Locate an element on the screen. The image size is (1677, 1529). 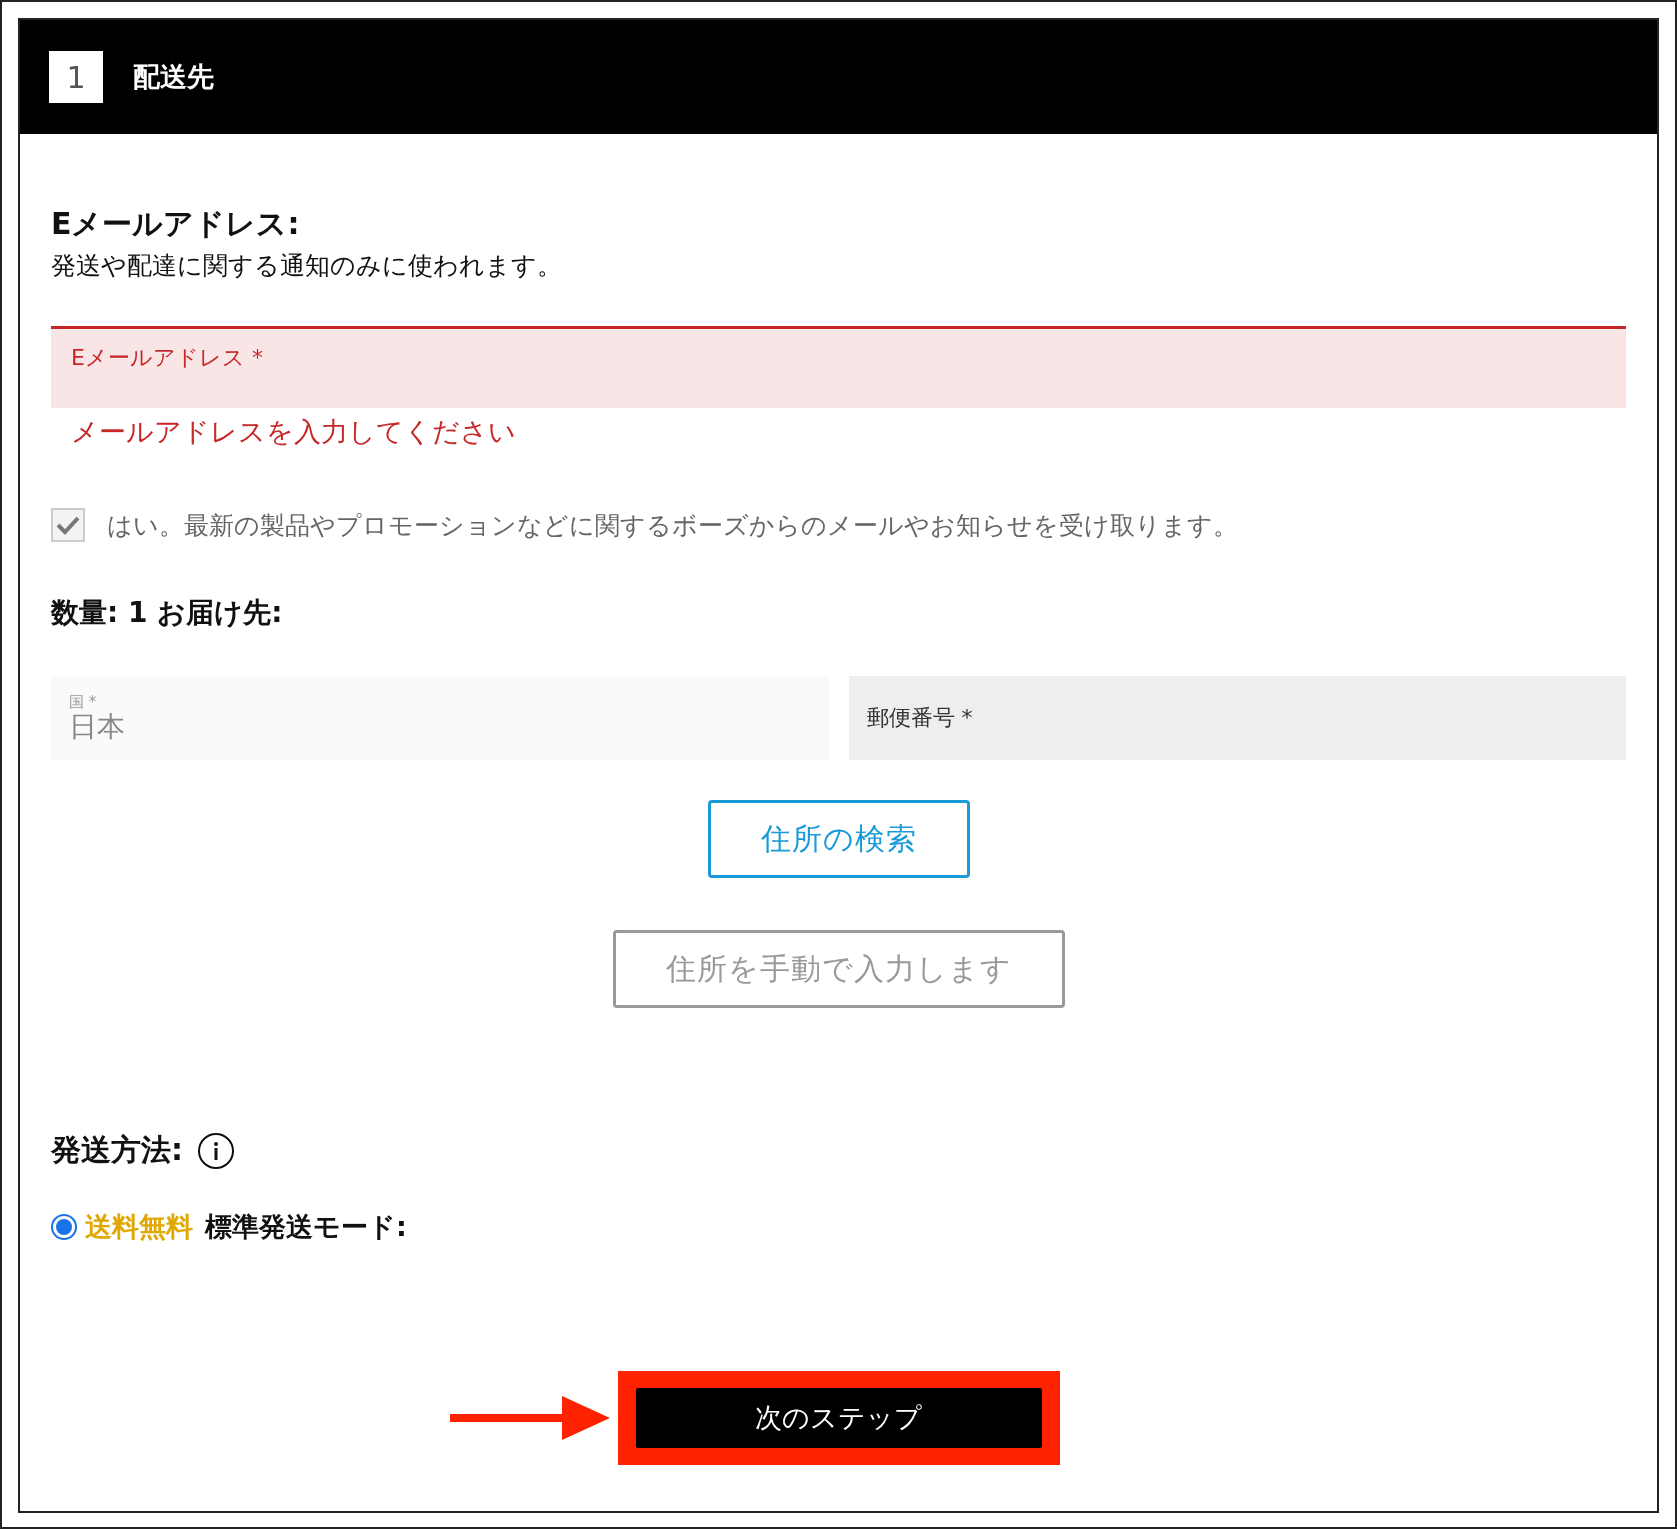
checkbox-label: はい。最新の製品やプロモーションなどに関するボーズからのメールやお知らせを受け取ります。 is located at coordinates (672, 525).